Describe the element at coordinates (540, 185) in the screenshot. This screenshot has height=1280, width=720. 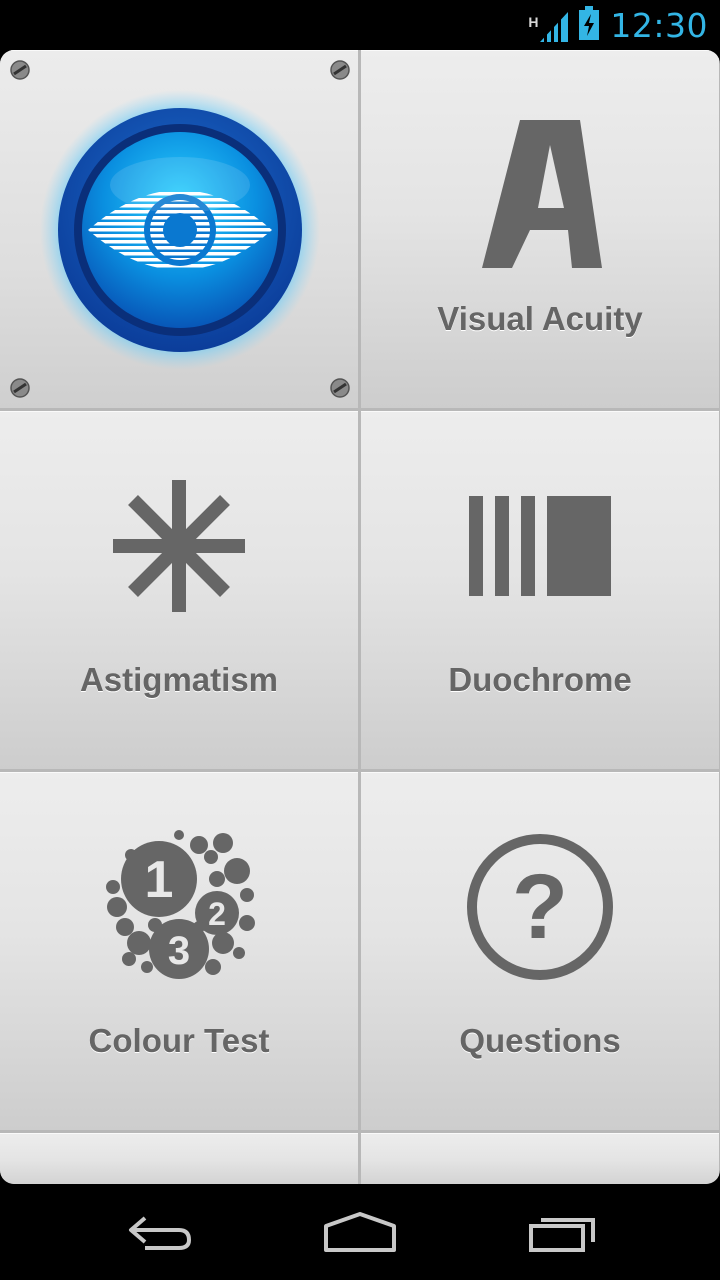
I see `letter-a-icon` at that location.